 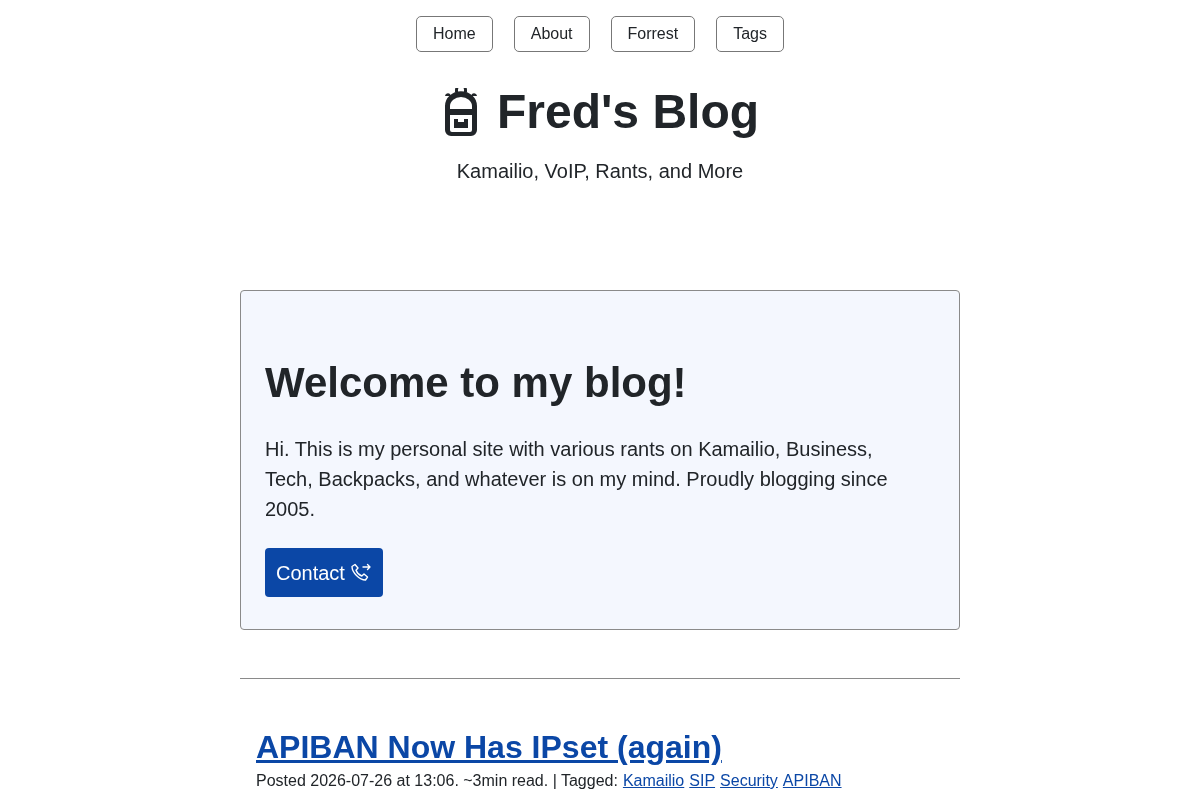 What do you see at coordinates (628, 112) in the screenshot?
I see `blog-title: Fred's Blog` at bounding box center [628, 112].